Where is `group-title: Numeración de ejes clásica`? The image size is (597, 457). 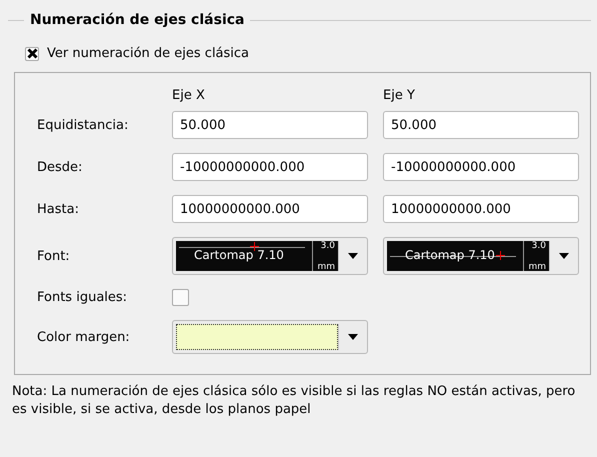
group-title: Numeración de ejes clásica is located at coordinates (137, 20).